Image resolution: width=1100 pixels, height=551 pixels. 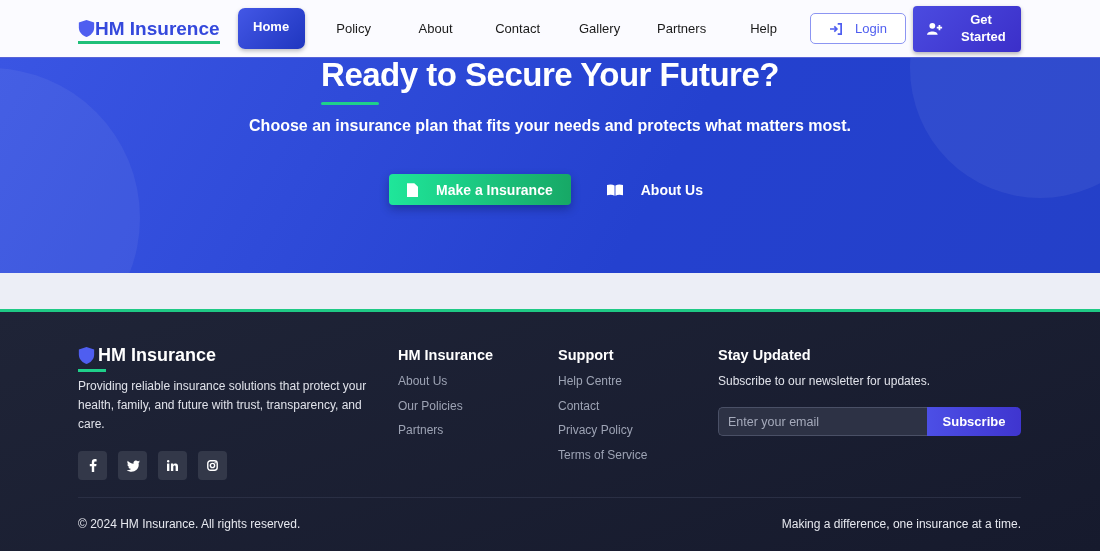 What do you see at coordinates (446, 355) in the screenshot?
I see `footer-heading: HM Insurance` at bounding box center [446, 355].